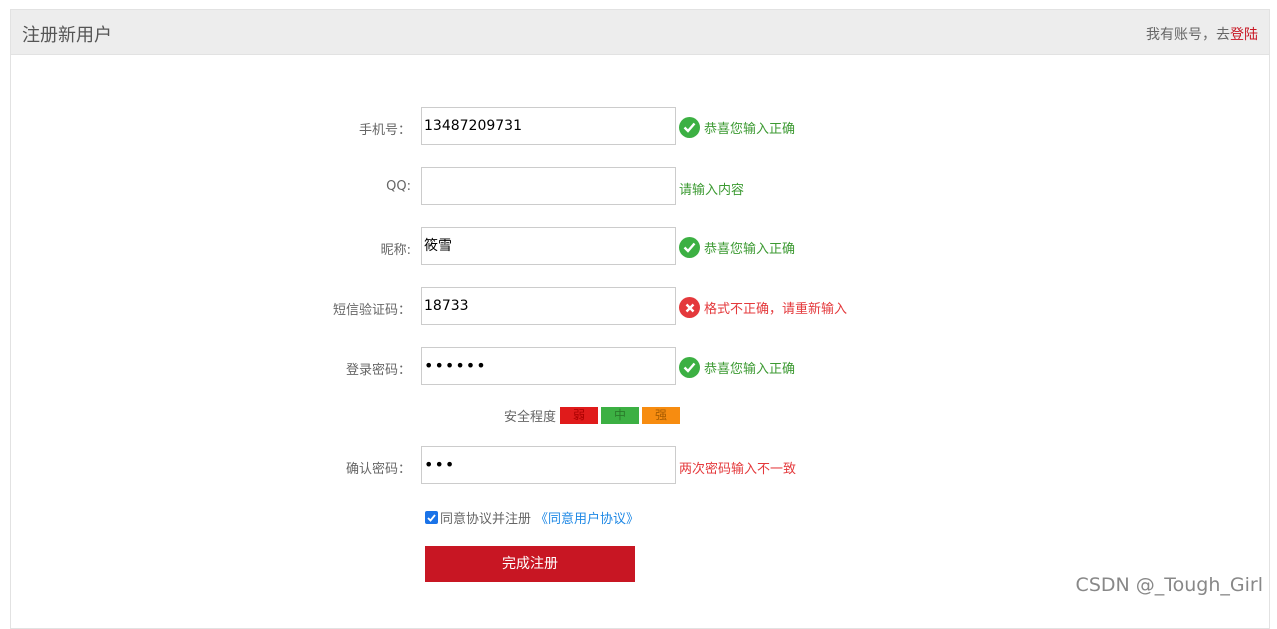 This screenshot has width=1277, height=629. I want to click on sms-code-message: 格式不正确，请重新输入, so click(763, 307).